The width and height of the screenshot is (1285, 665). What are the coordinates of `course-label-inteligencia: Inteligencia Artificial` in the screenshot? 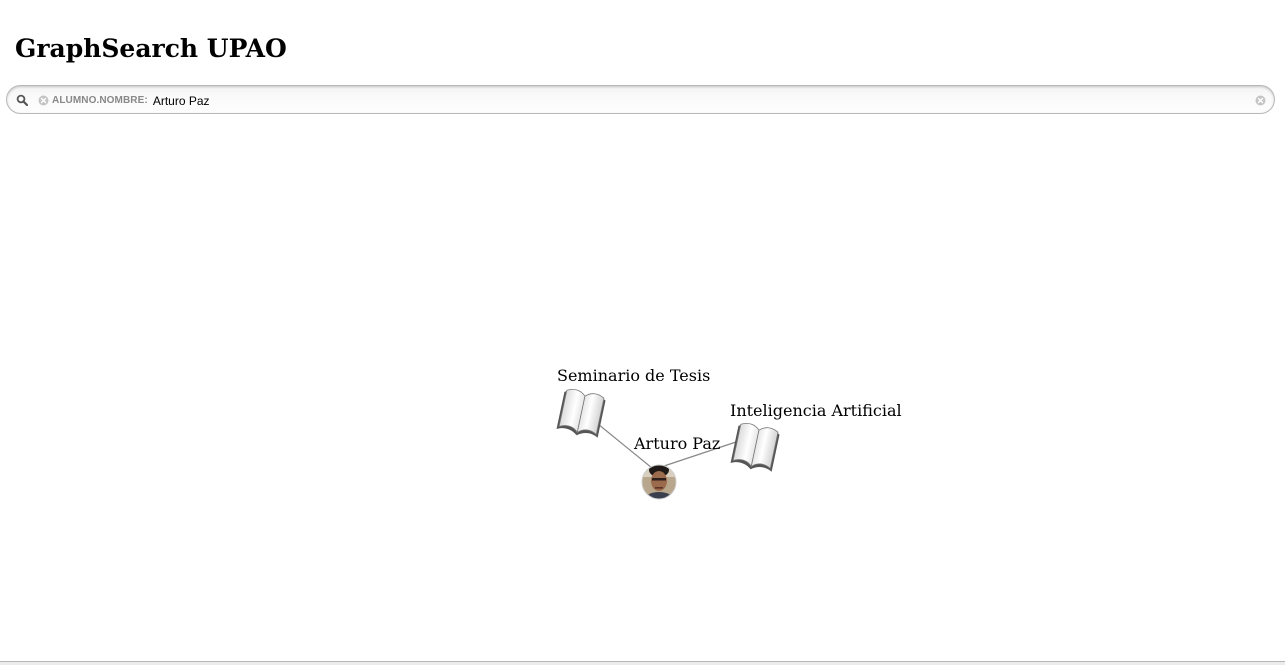 It's located at (816, 410).